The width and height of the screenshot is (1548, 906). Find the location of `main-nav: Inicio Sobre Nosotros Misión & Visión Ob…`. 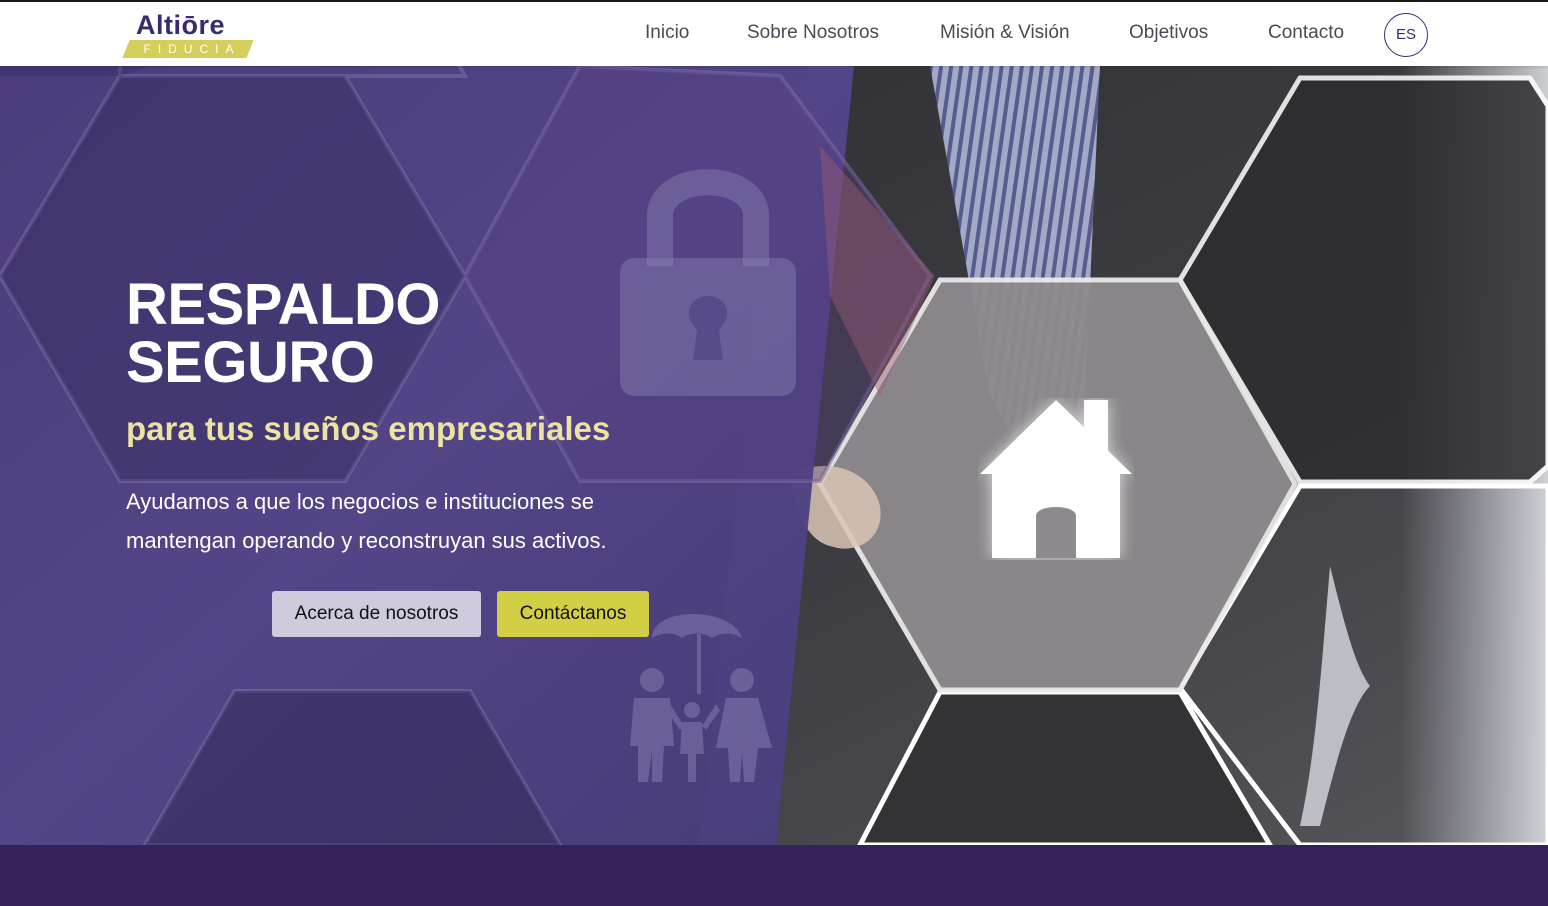

main-nav: Inicio Sobre Nosotros Misión & Visión Ob… is located at coordinates (774, 34).